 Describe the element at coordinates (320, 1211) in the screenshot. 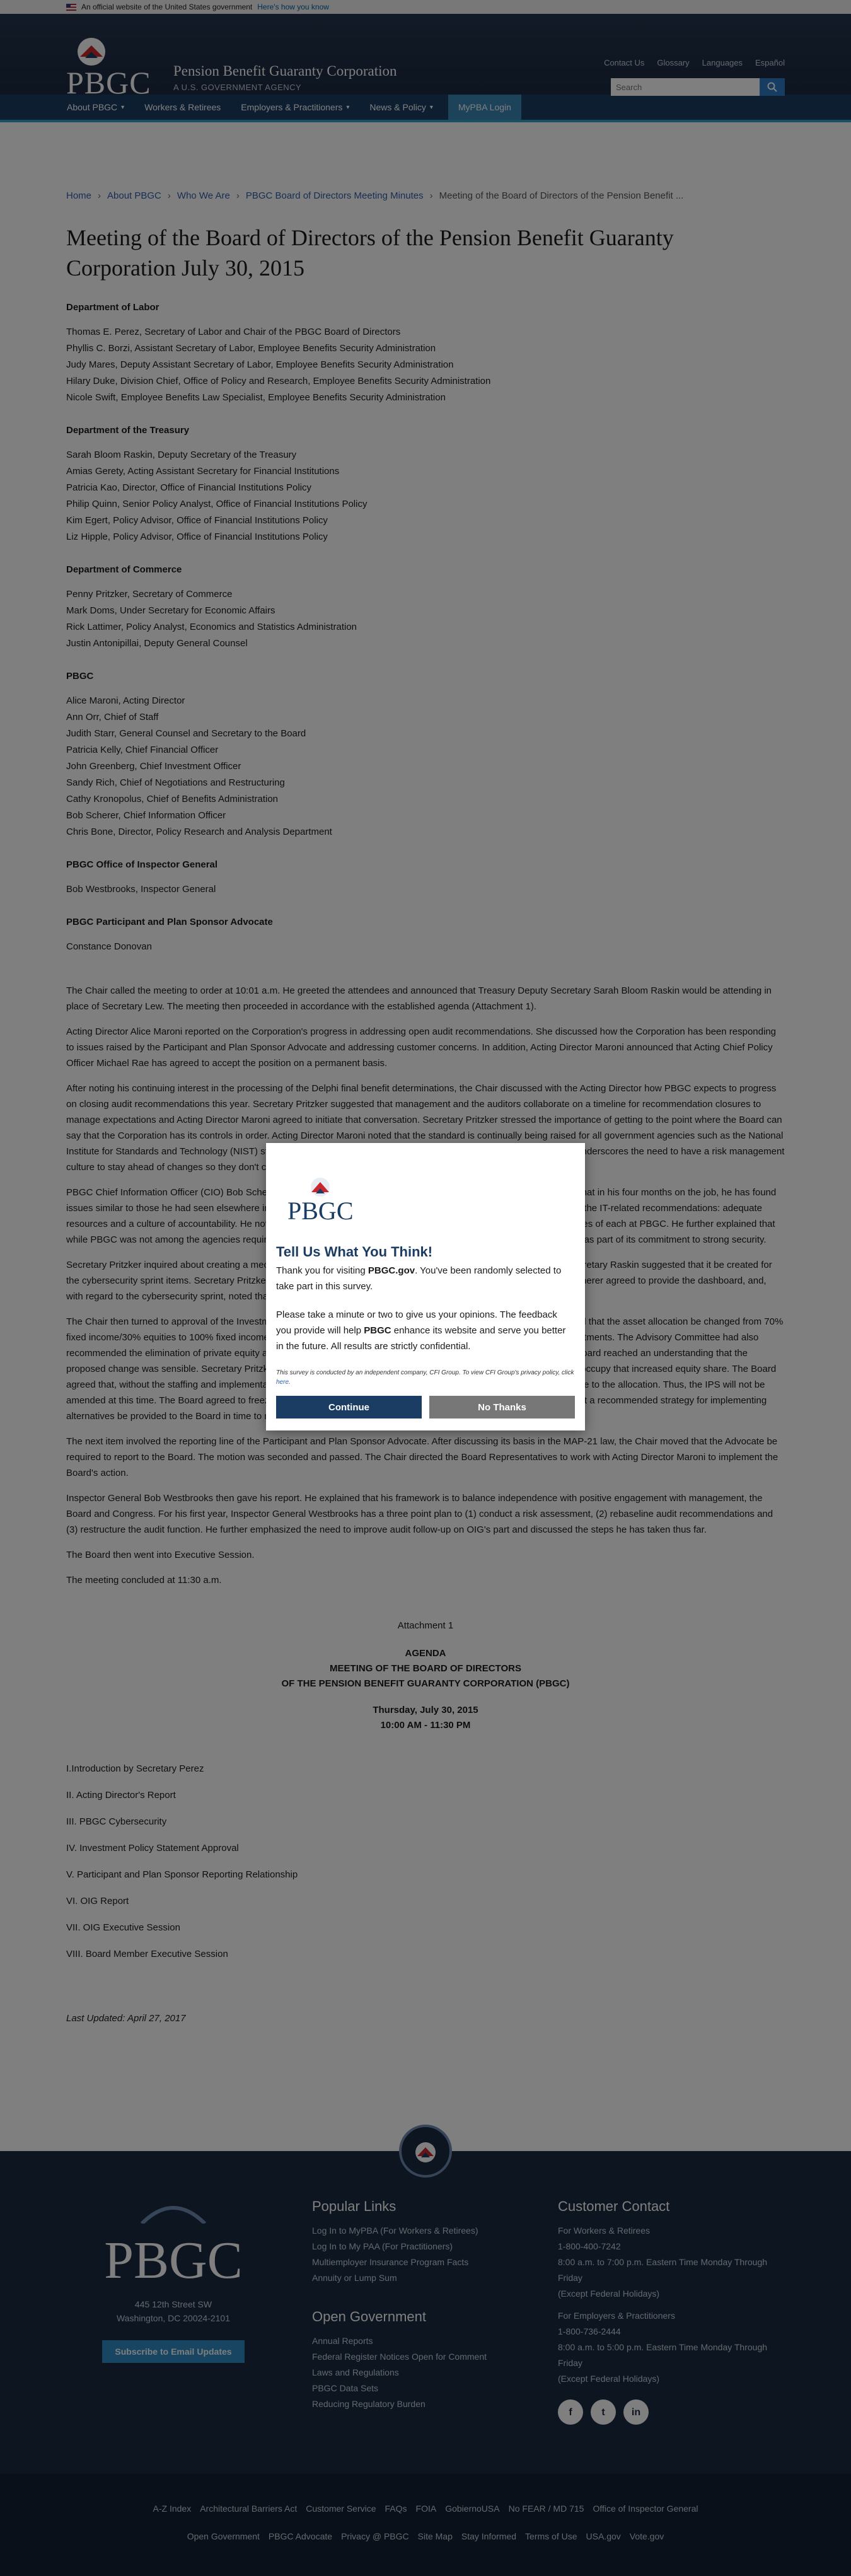

I see `modal-logo-text: PBGC` at that location.